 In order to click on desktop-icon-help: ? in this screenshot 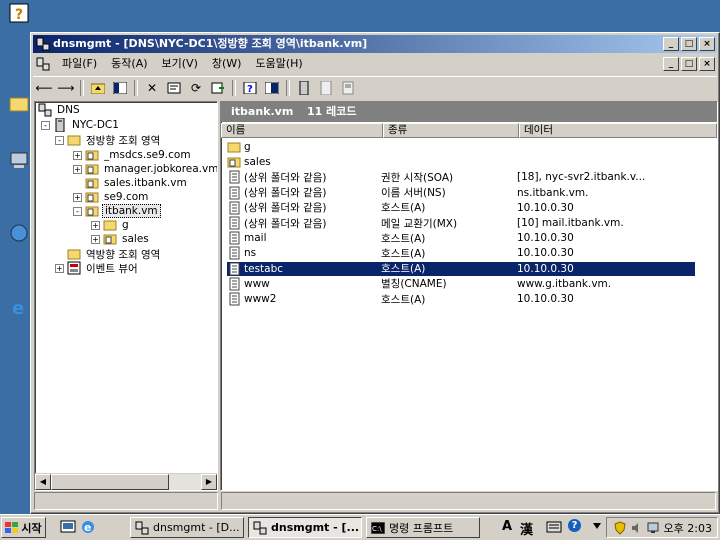, I will do `click(19, 15)`.